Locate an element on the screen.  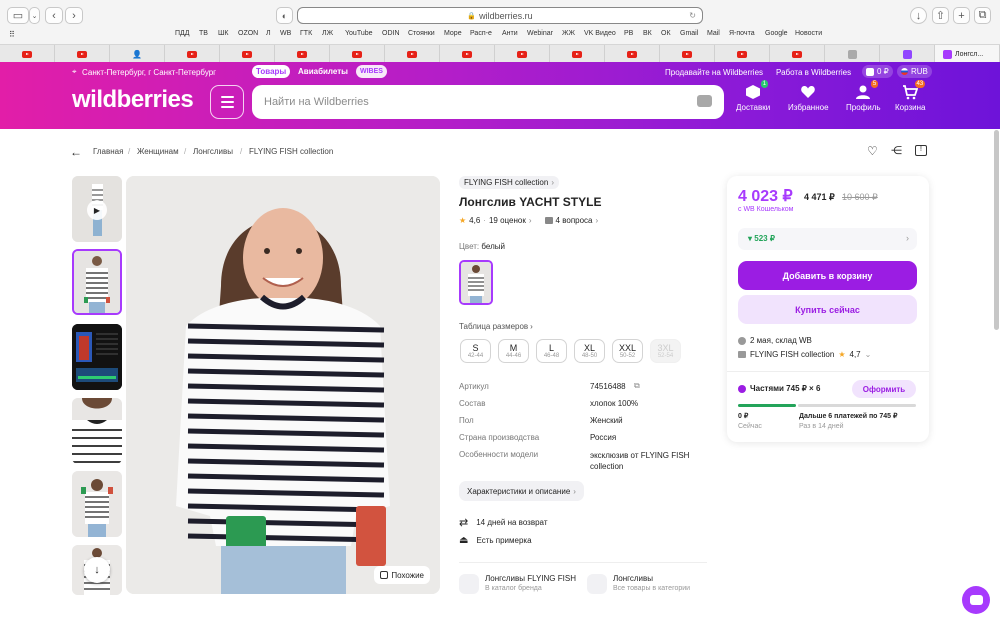
nav-cart: 43 Корзина is located at coordinates (910, 96).